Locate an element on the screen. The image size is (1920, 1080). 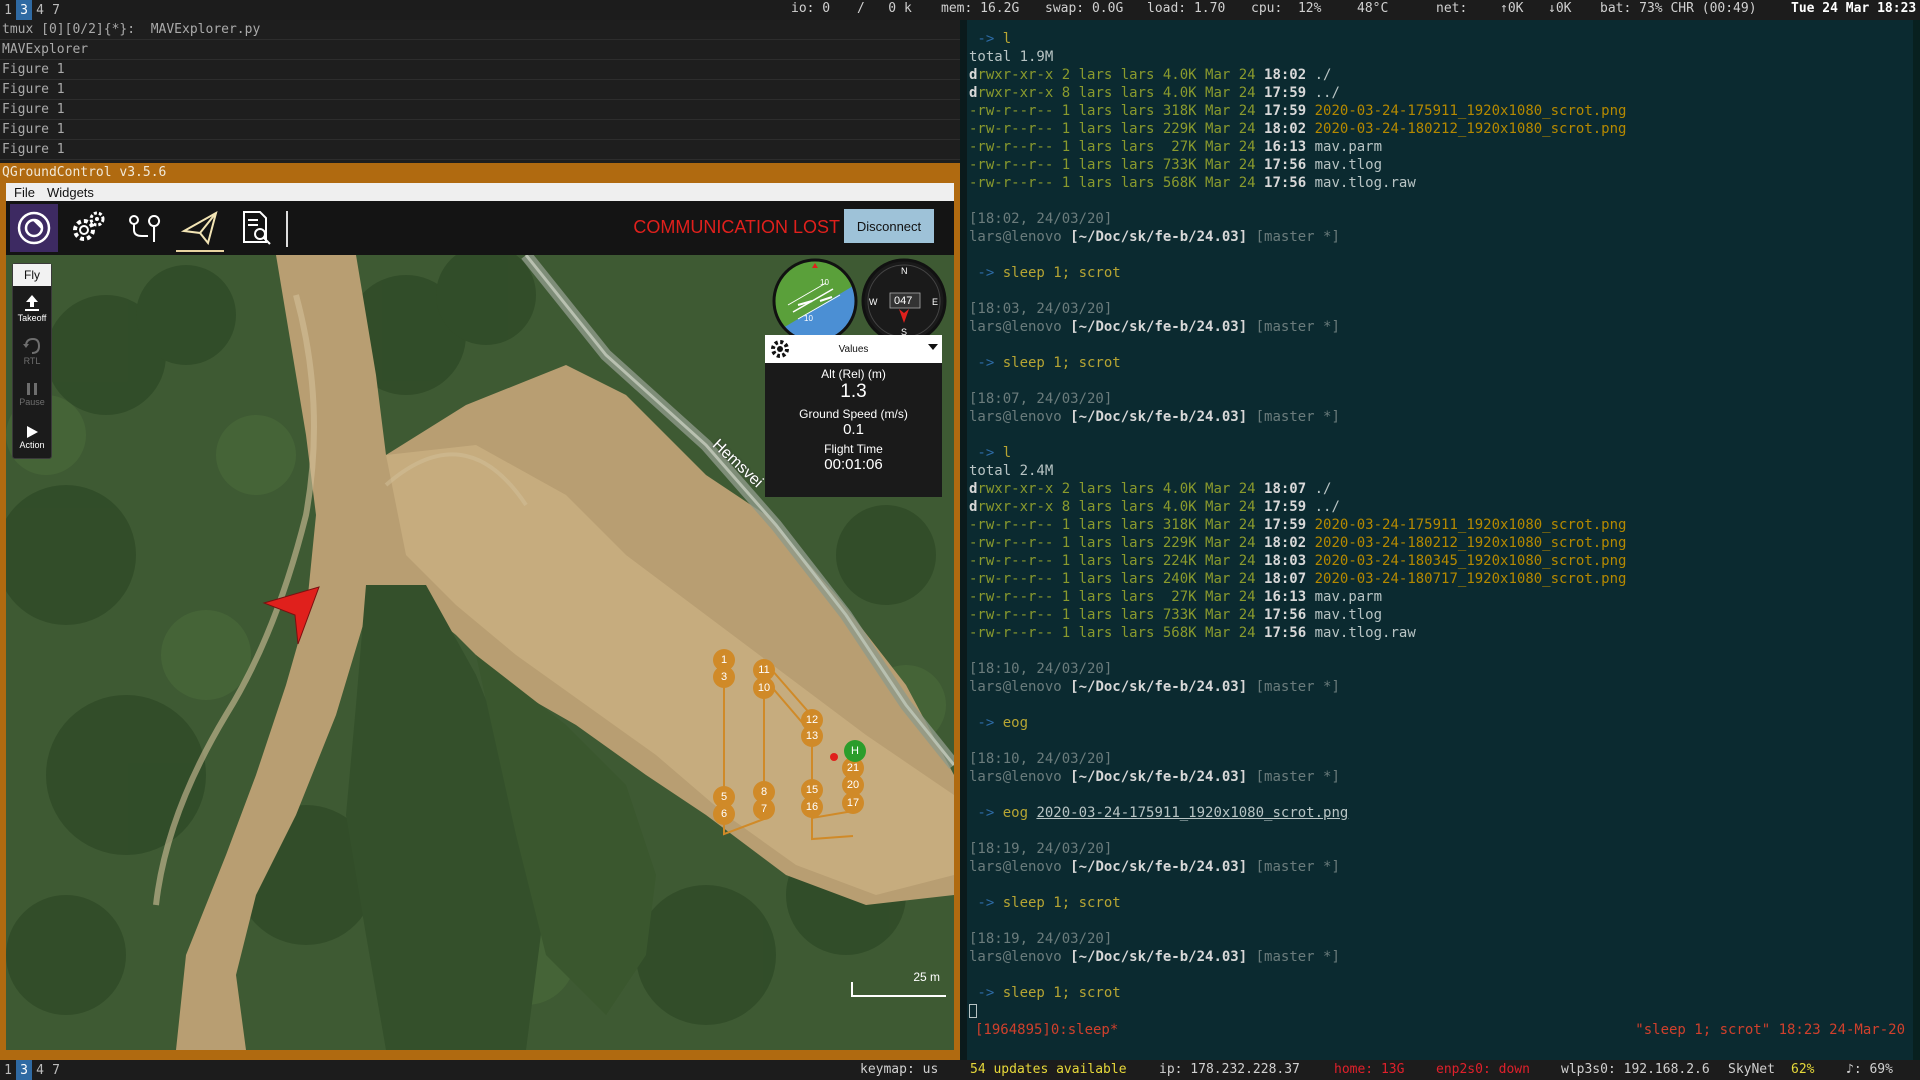
disconnect-button: Disconnect is located at coordinates (889, 226).